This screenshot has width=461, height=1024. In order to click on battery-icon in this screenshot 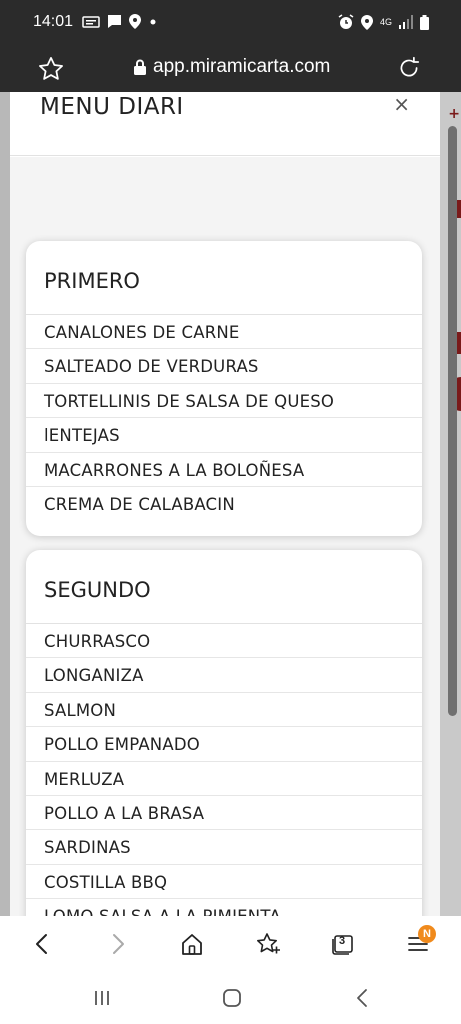, I will do `click(424, 22)`.